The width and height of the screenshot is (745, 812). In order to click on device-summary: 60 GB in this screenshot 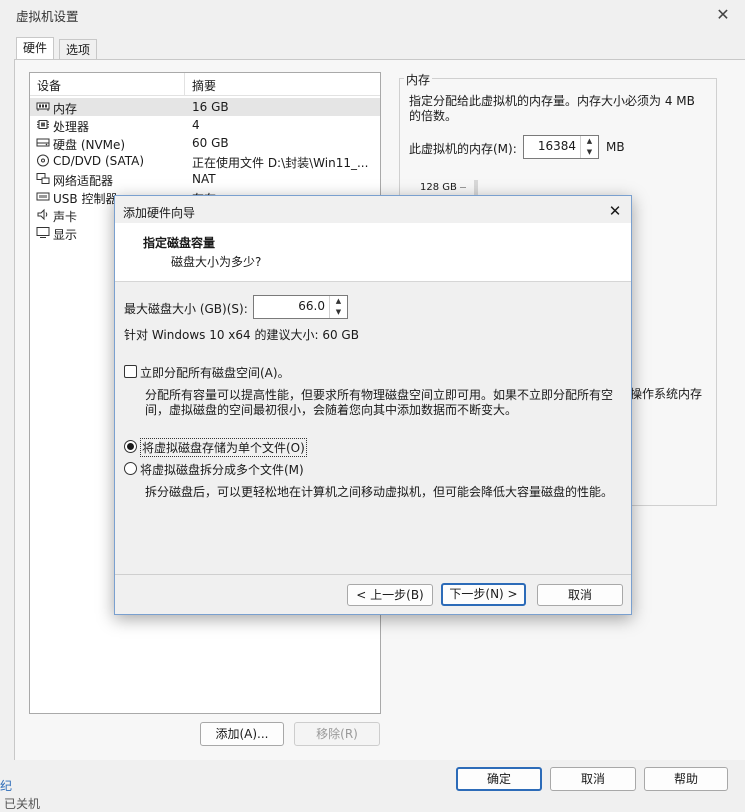, I will do `click(210, 143)`.